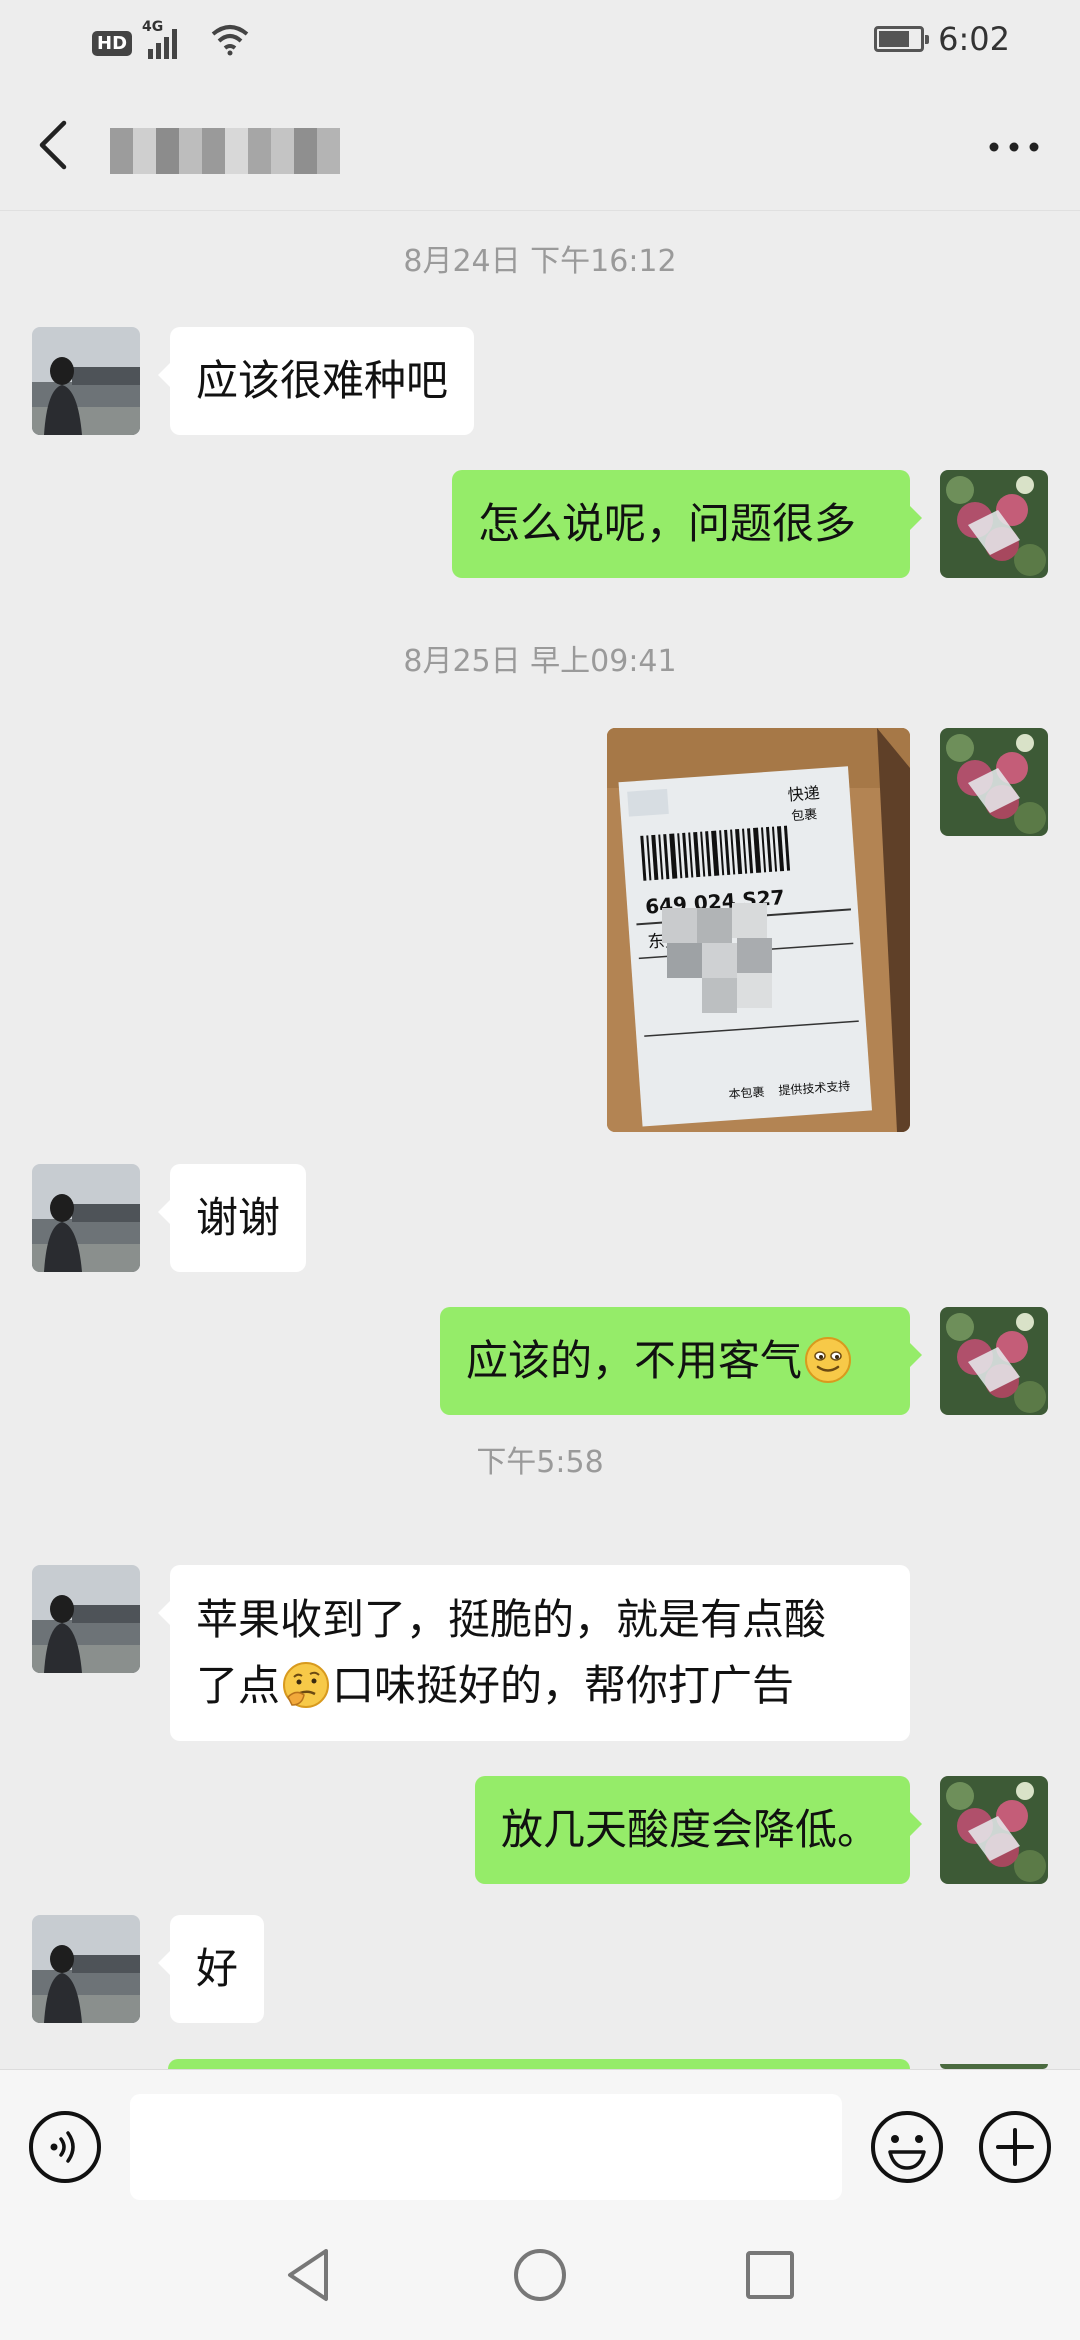 The height and width of the screenshot is (2340, 1080). I want to click on outgoing-message-bubble: 怎么说呢，问题很多, so click(687, 524).